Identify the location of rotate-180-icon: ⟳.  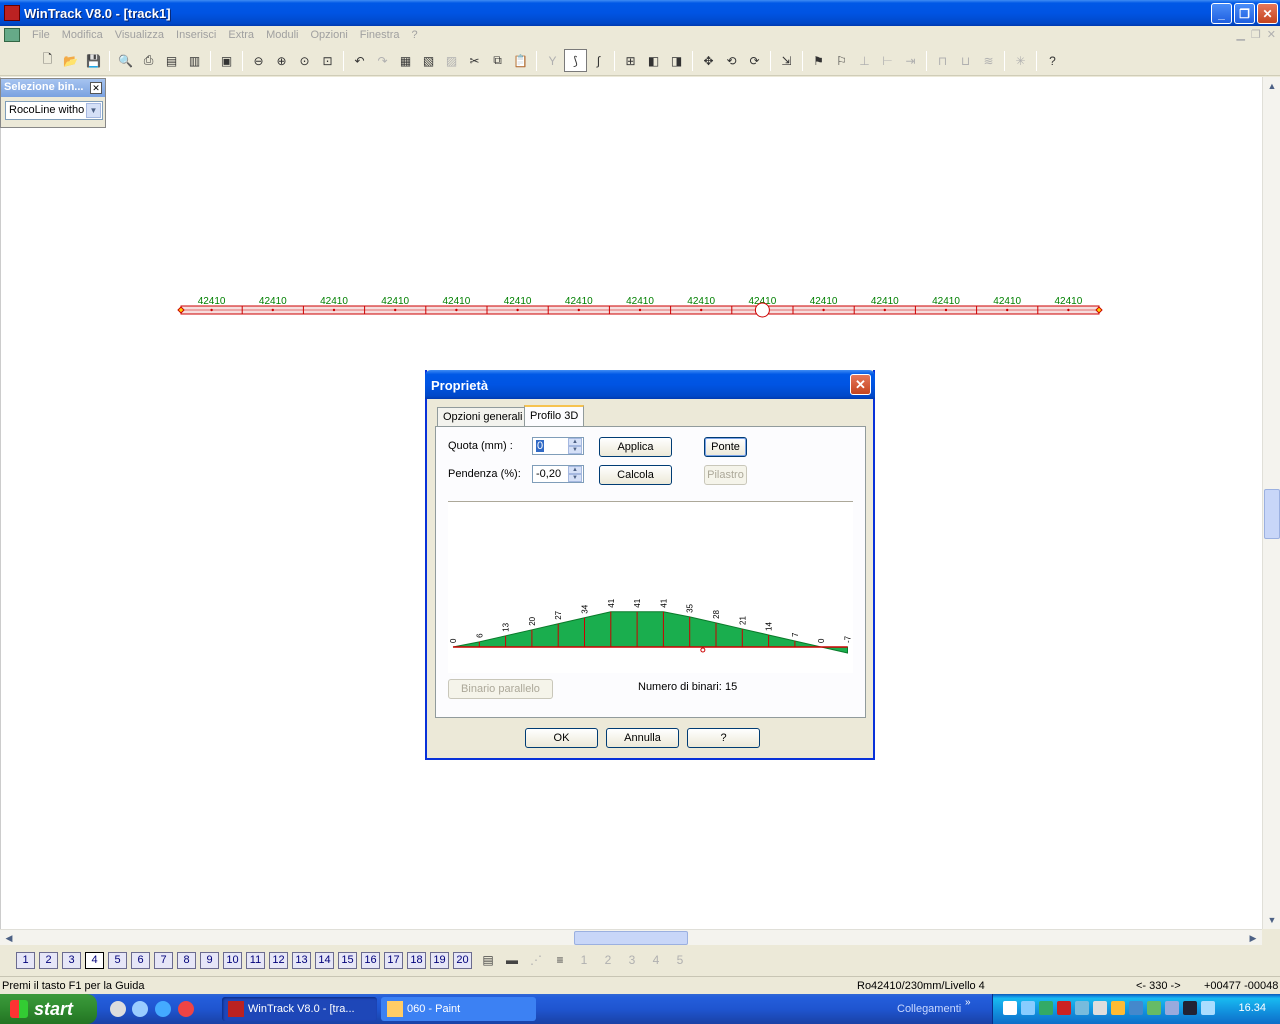
(754, 60).